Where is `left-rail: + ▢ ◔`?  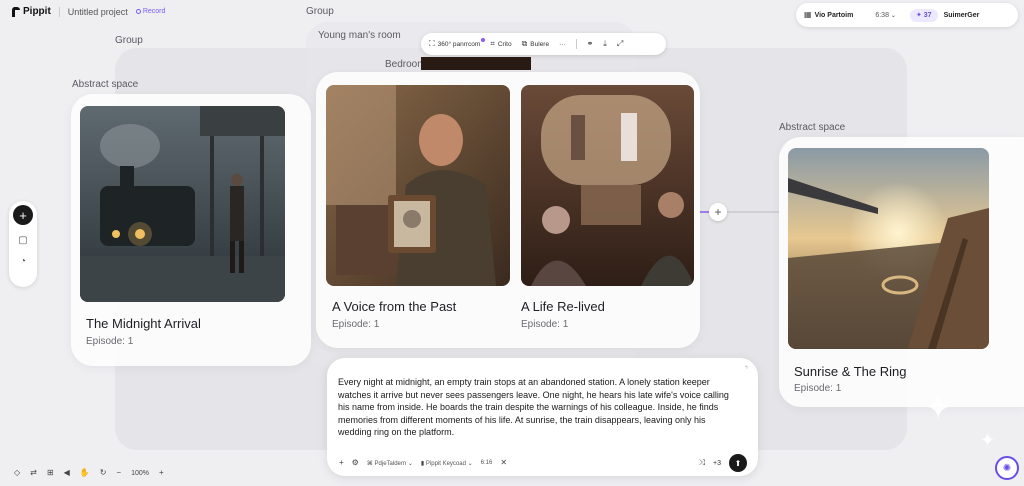 left-rail: + ▢ ◔ is located at coordinates (23, 244).